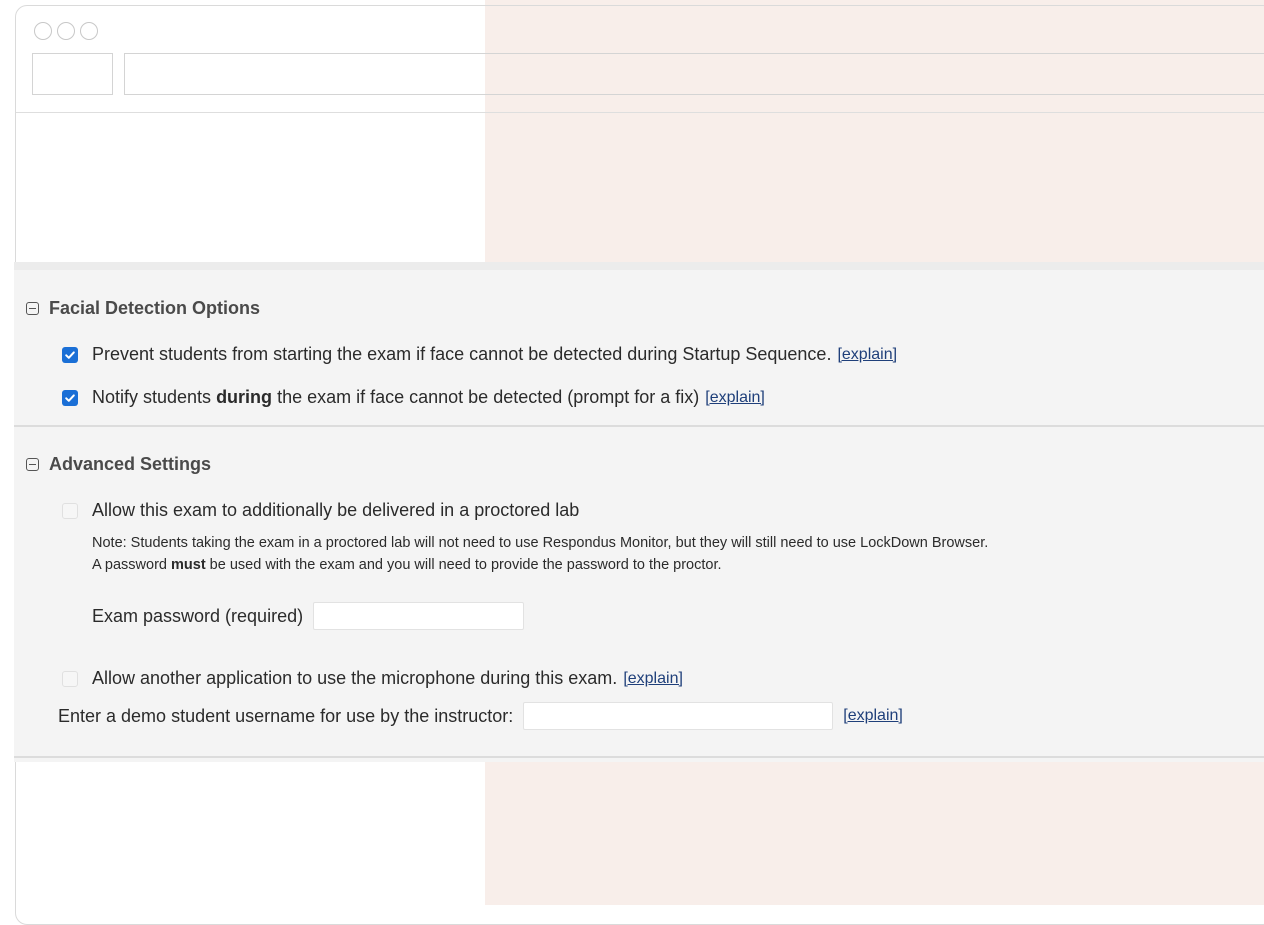 The image size is (1264, 925). I want to click on section-title: Advanced Settings, so click(130, 464).